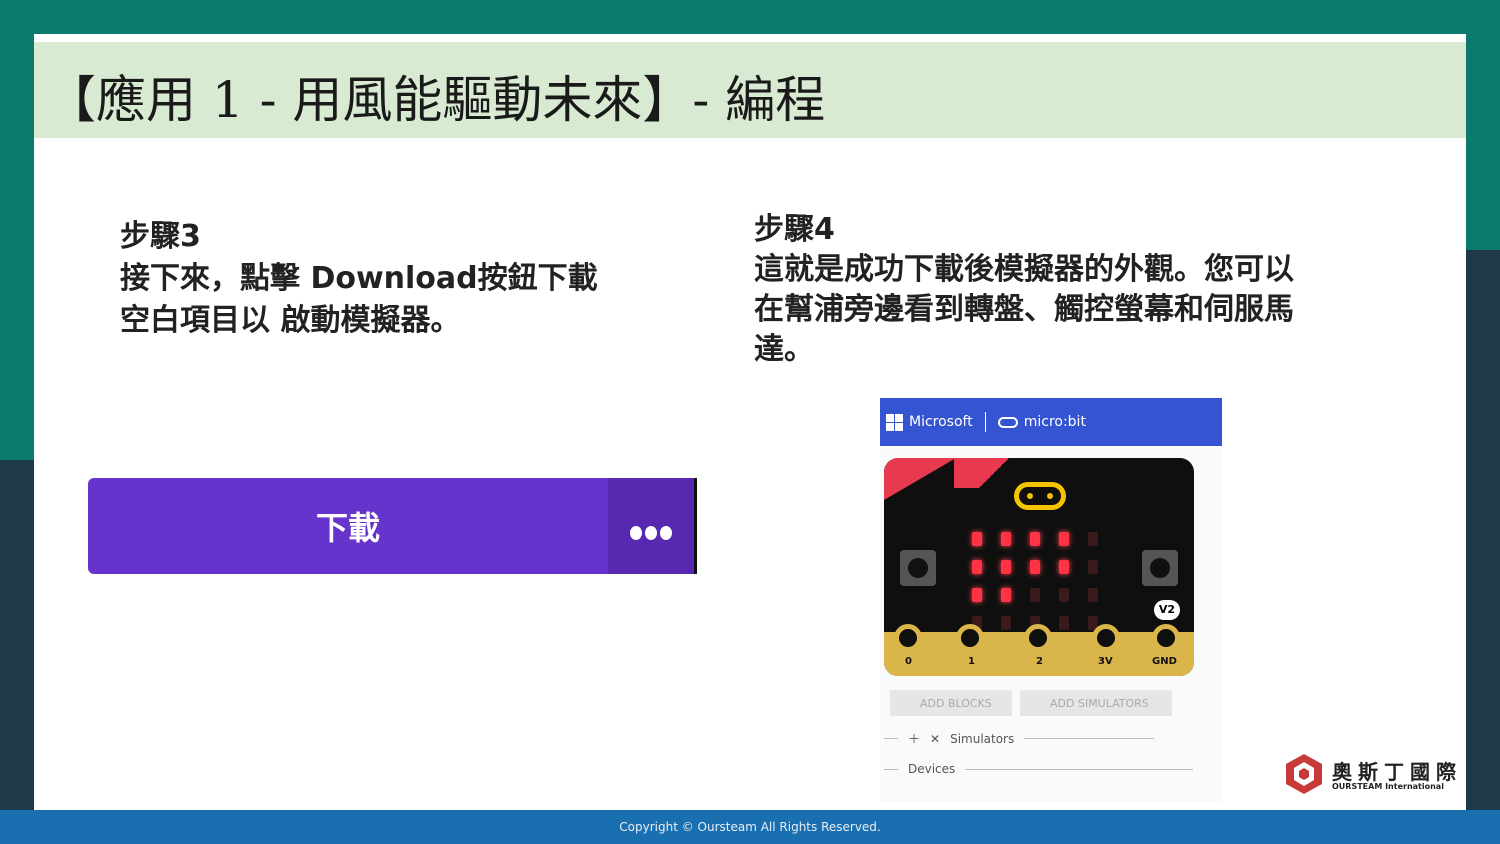 The height and width of the screenshot is (844, 1500). I want to click on pin-label: 2, so click(1039, 661).